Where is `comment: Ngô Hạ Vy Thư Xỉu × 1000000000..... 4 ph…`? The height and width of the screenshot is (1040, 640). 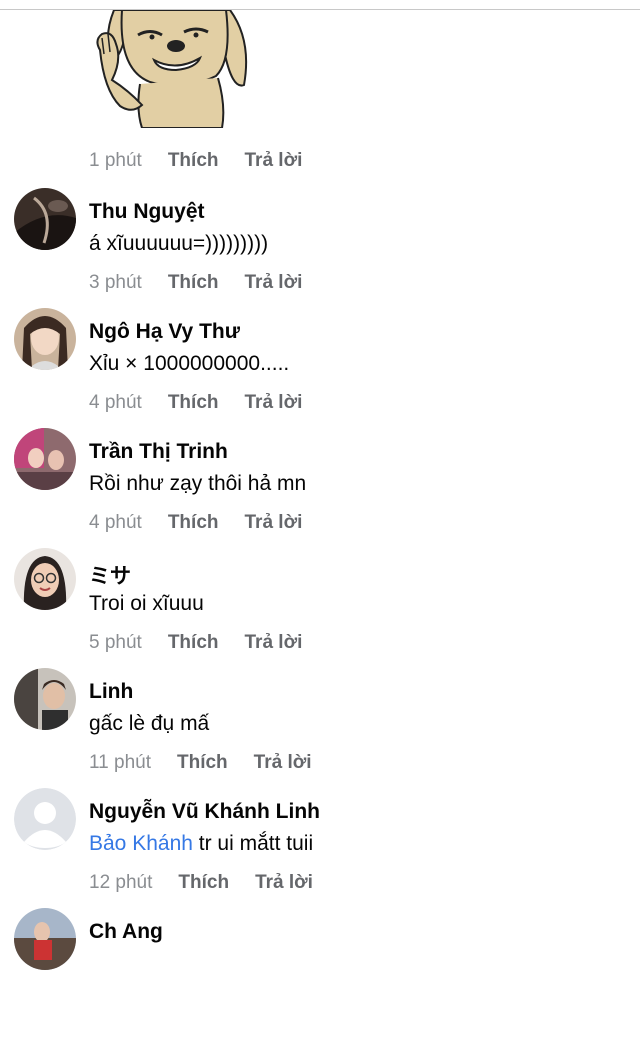
comment: Ngô Hạ Vy Thư Xỉu × 1000000000..... 4 ph… is located at coordinates (320, 374).